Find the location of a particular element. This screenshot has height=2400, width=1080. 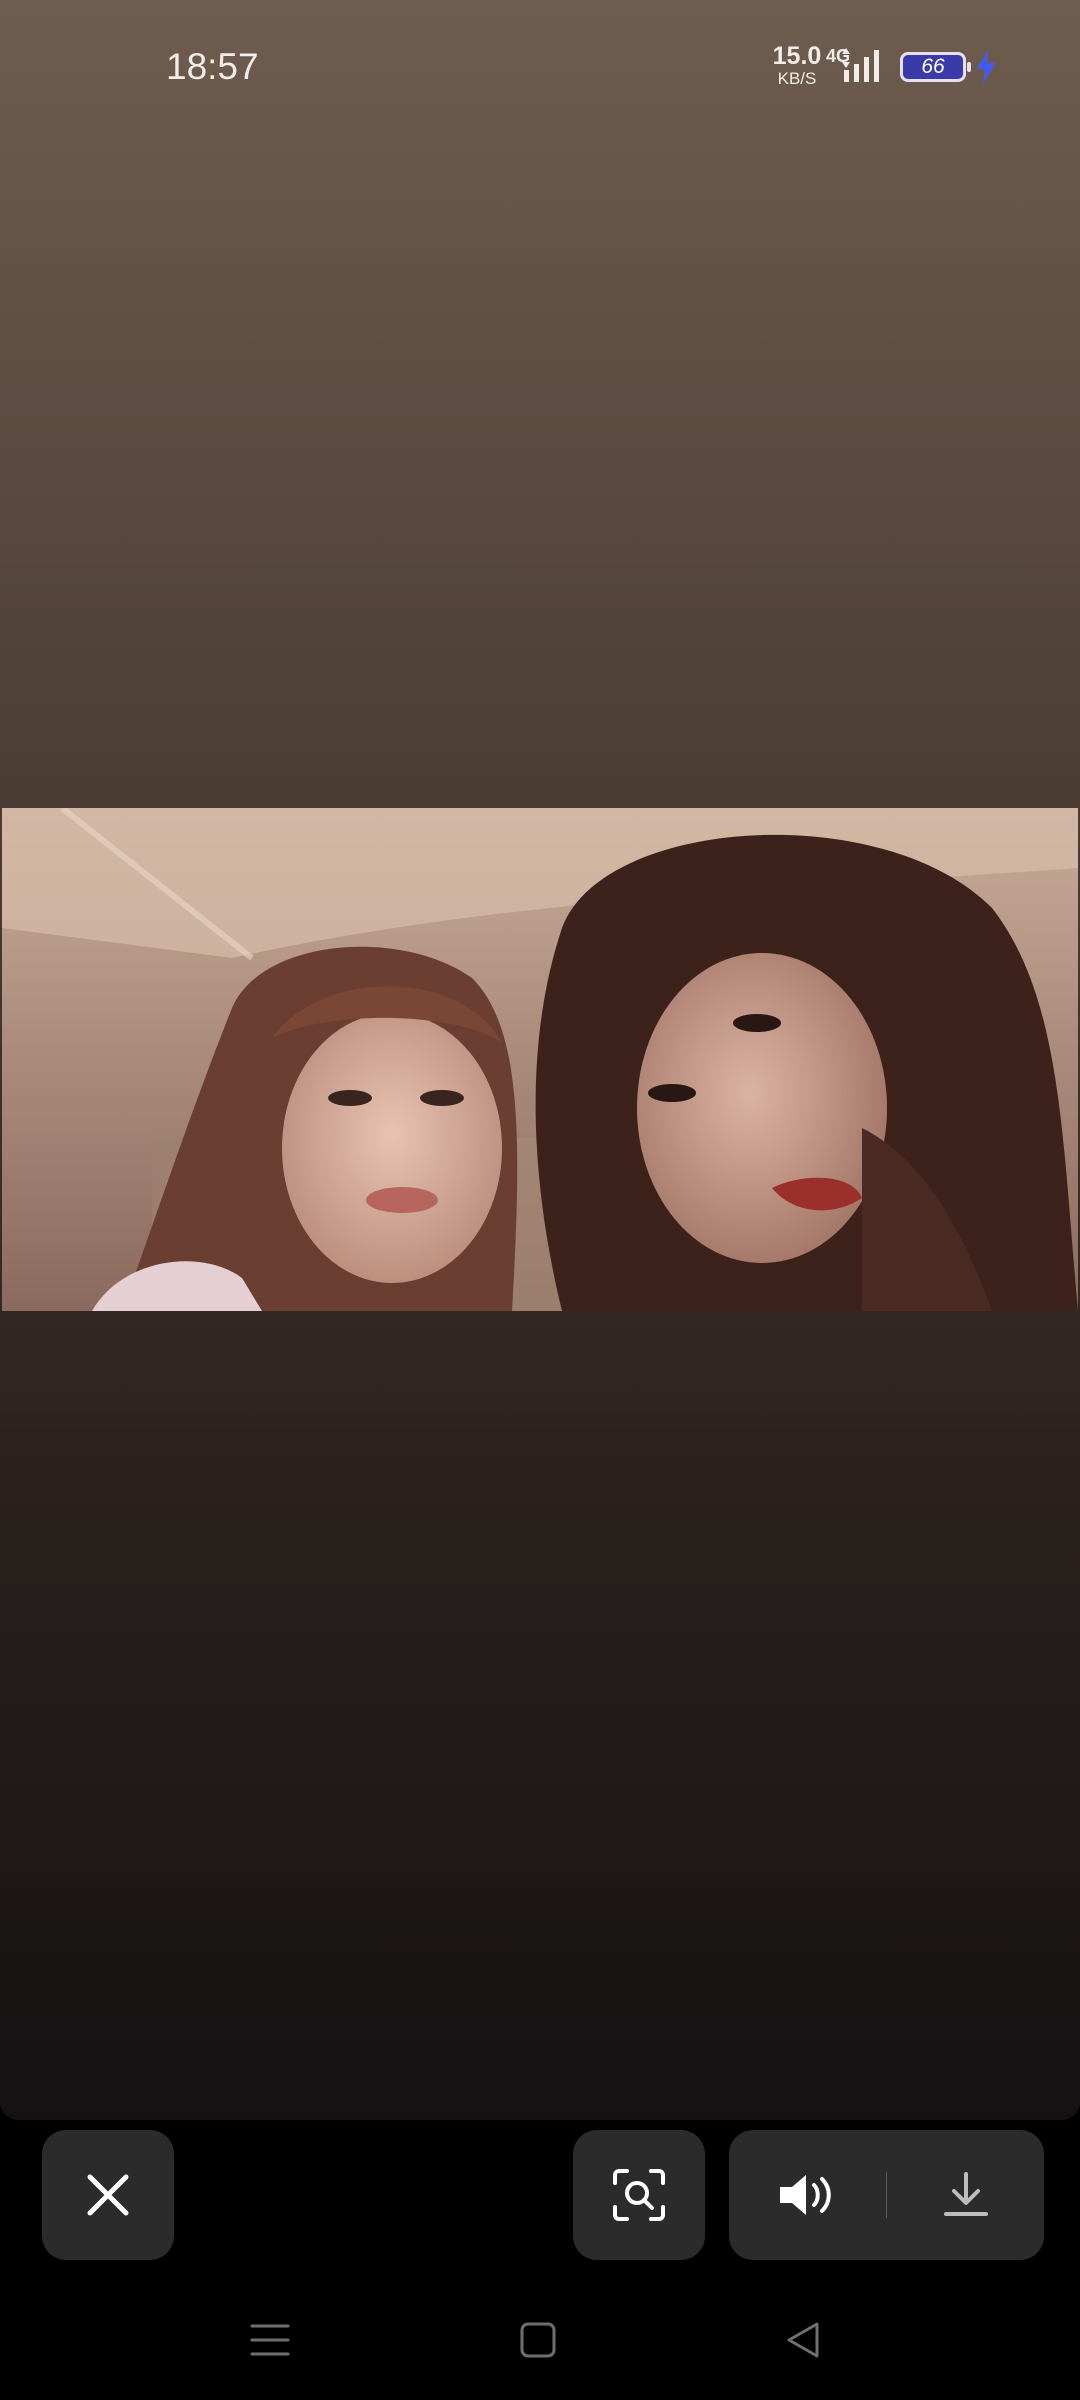

home-square-icon is located at coordinates (538, 2340).